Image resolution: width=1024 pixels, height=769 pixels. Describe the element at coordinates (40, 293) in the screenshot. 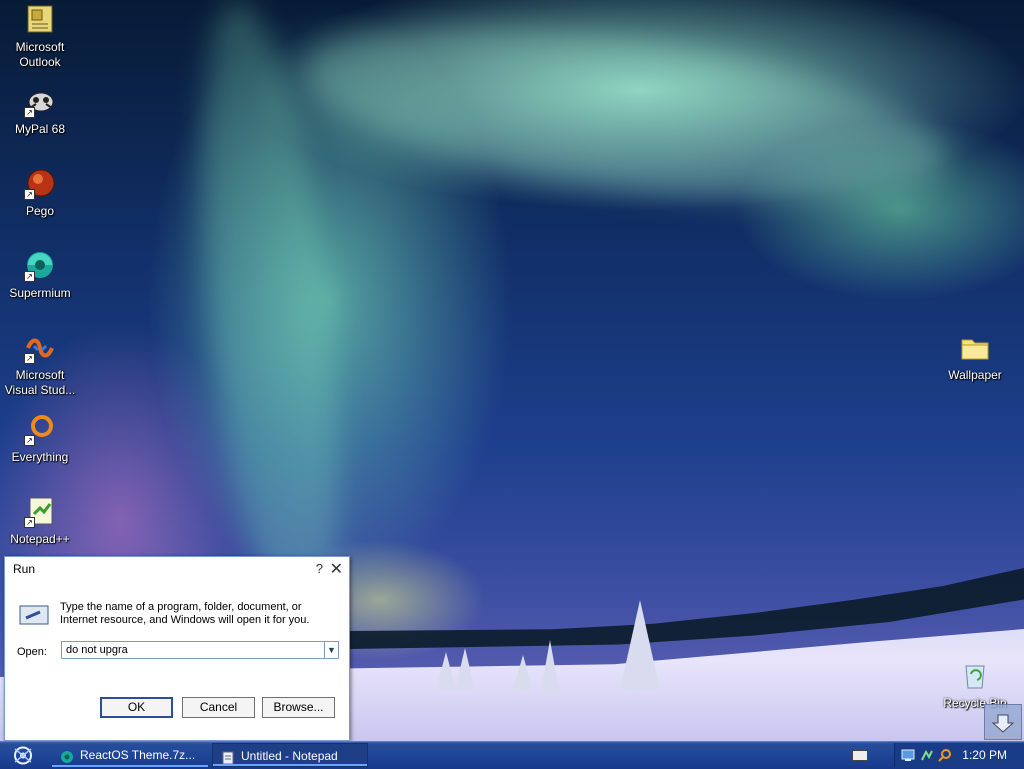

I see `desktop-icon-label: Supermium` at that location.